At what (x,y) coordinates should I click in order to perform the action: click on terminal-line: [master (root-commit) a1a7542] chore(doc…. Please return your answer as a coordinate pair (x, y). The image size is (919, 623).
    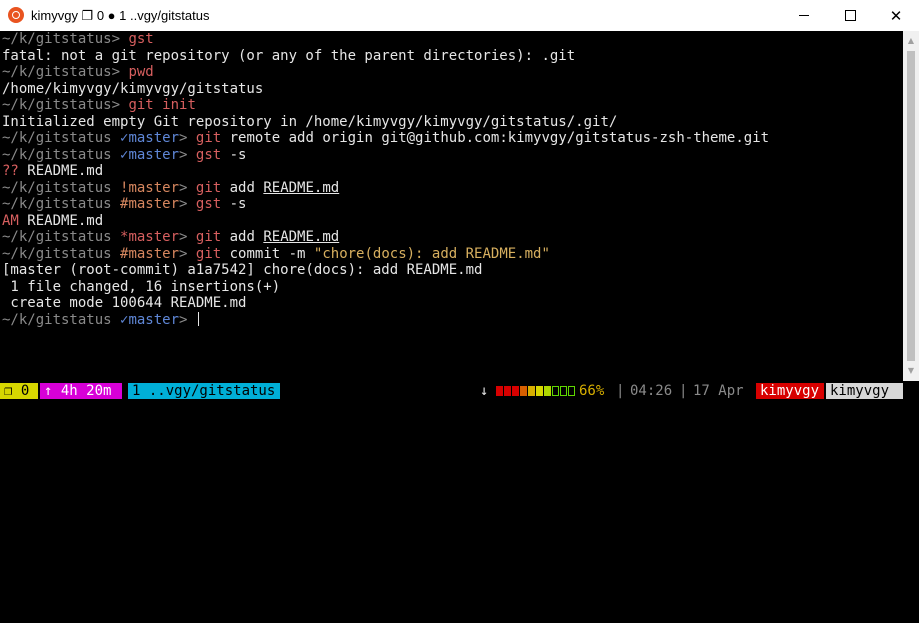
    Looking at the image, I should click on (451, 270).